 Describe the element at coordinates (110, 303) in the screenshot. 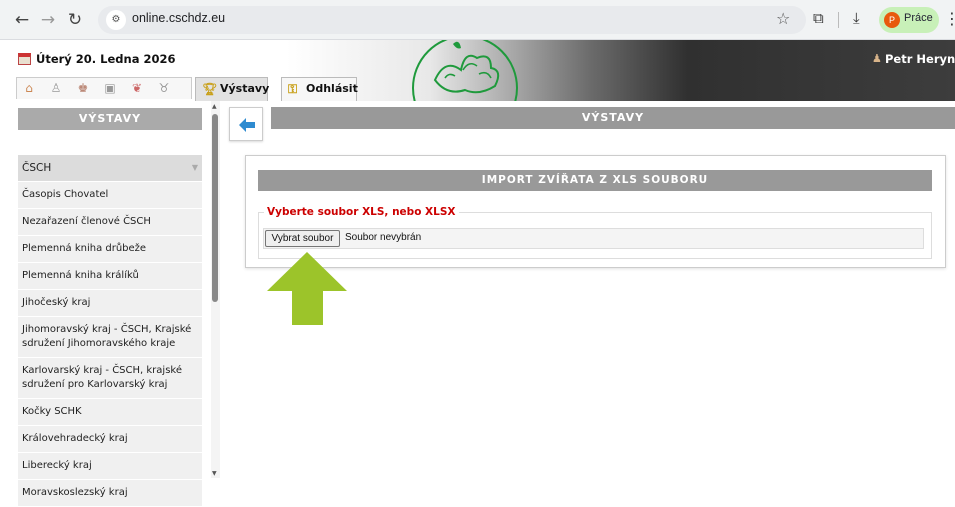

I see `sidebar-item: Jihočeský kraj` at that location.